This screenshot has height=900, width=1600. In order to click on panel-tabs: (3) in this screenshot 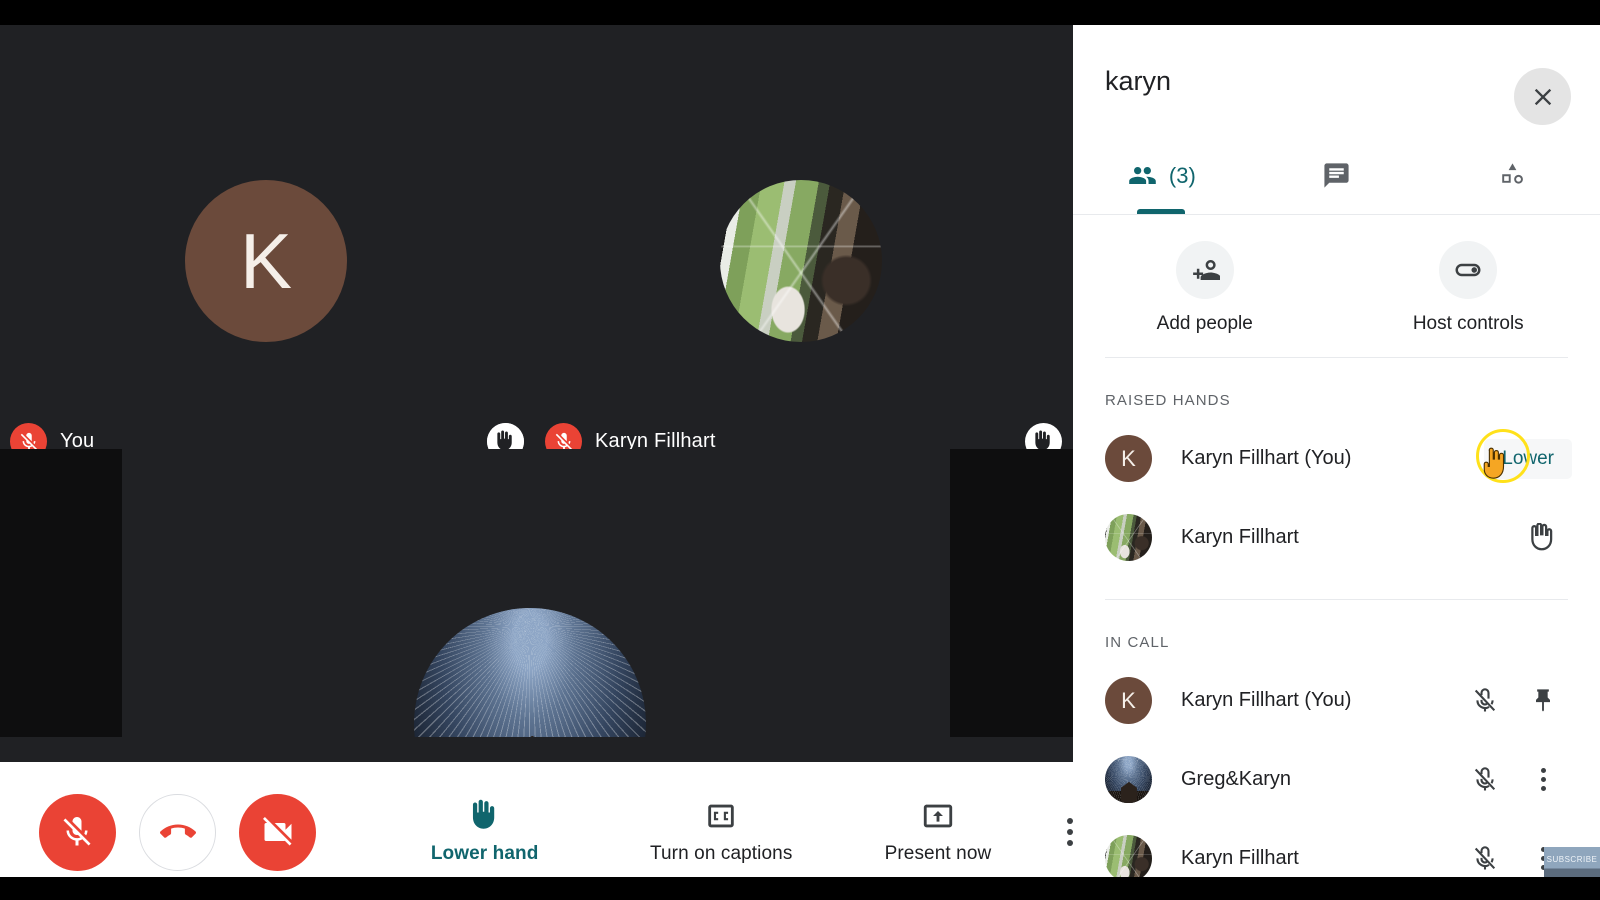, I will do `click(1336, 176)`.